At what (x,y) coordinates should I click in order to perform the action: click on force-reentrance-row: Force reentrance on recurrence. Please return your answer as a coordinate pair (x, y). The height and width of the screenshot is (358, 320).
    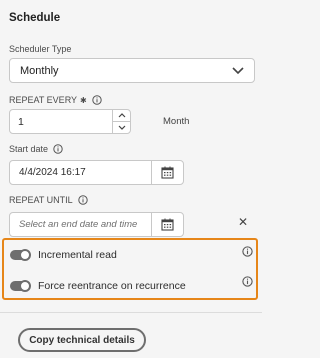
    Looking at the image, I should click on (98, 286).